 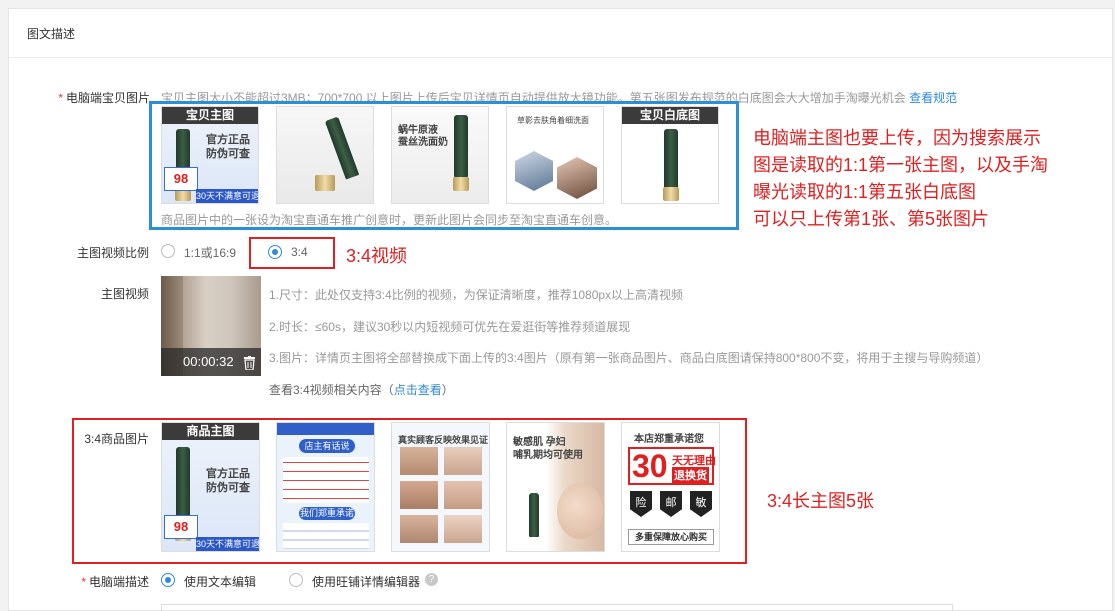 I want to click on pc-desc-label: * 电脑端描述, so click(x=115, y=582).